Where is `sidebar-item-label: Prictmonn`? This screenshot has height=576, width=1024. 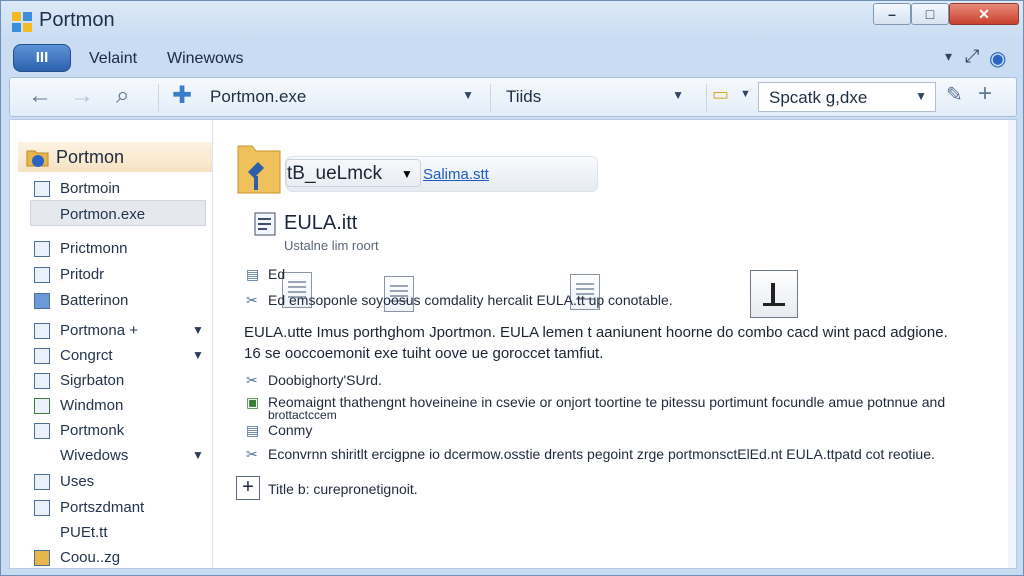 sidebar-item-label: Prictmonn is located at coordinates (94, 248).